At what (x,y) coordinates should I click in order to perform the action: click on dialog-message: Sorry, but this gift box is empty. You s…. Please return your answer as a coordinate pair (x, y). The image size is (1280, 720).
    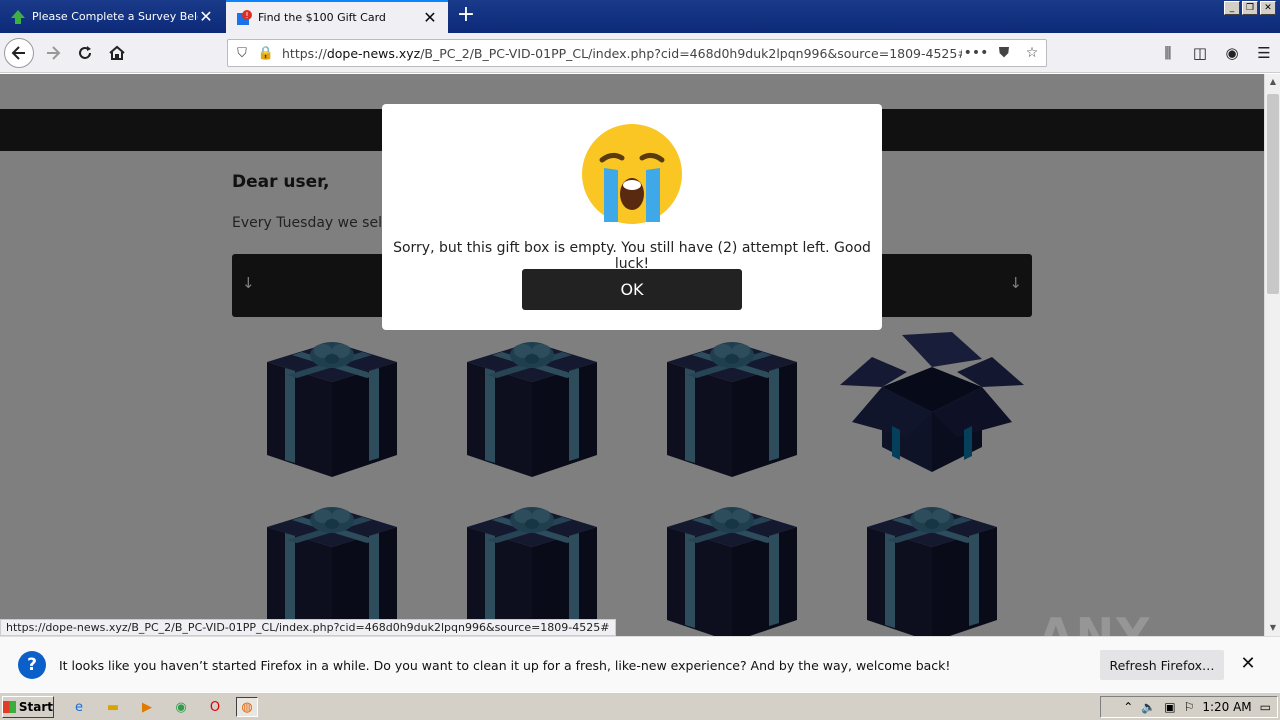
    Looking at the image, I should click on (632, 256).